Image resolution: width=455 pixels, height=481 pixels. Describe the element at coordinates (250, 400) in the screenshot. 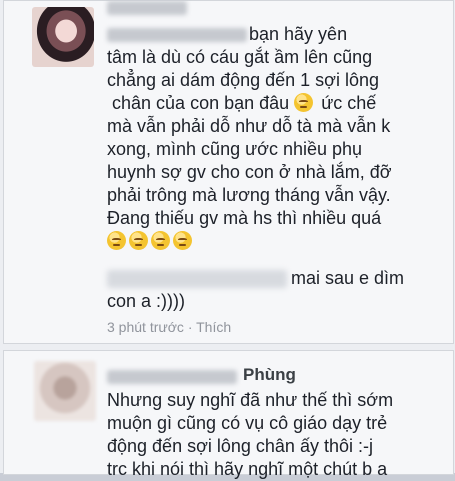

I see `comment-line: Nhưng suy nghĩ đã như thế thì sớm` at that location.